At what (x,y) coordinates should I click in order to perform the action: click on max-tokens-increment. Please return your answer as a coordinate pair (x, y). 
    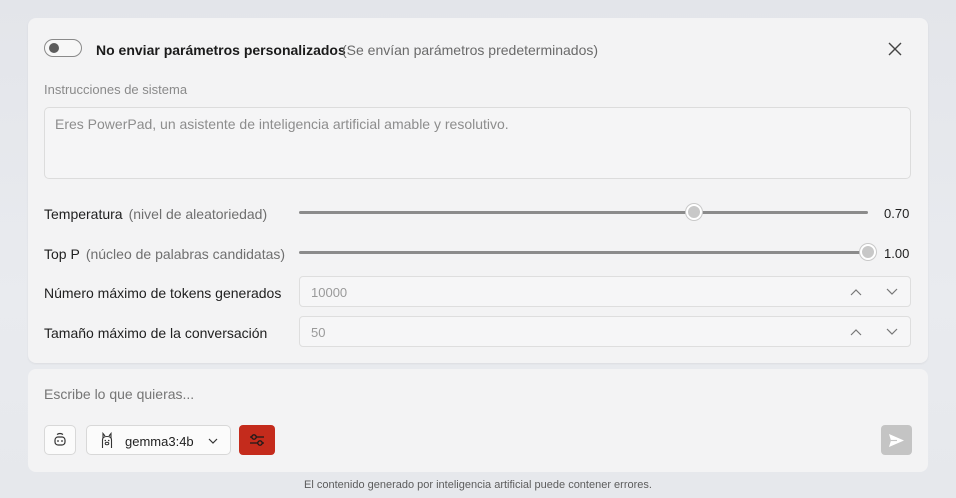
    Looking at the image, I should click on (856, 292).